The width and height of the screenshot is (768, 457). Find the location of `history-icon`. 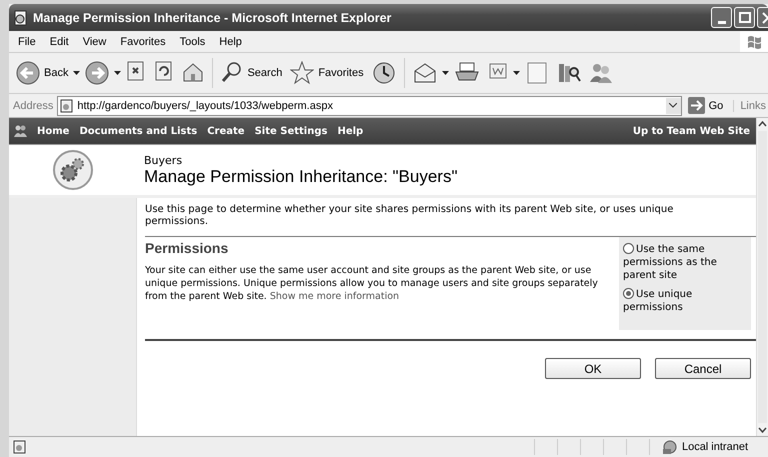

history-icon is located at coordinates (384, 73).